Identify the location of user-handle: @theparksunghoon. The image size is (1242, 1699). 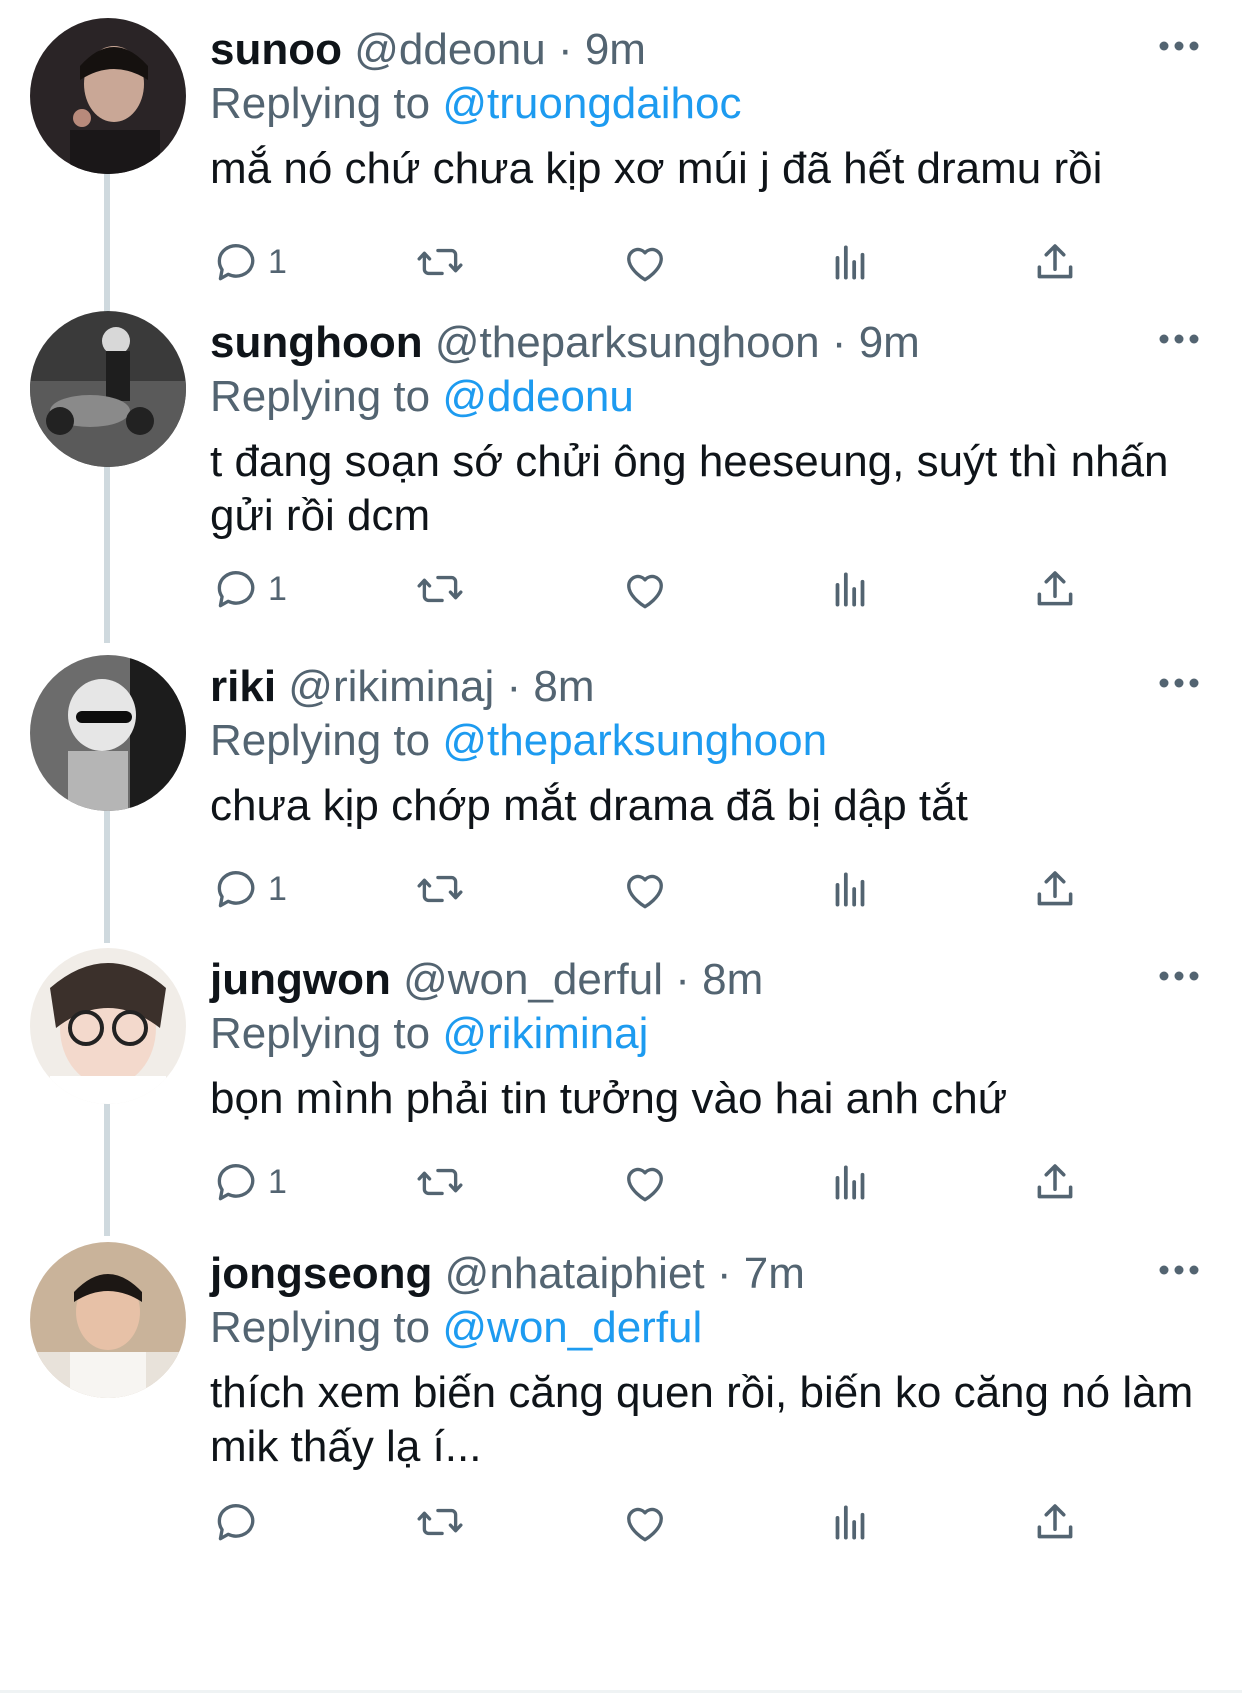
(627, 342).